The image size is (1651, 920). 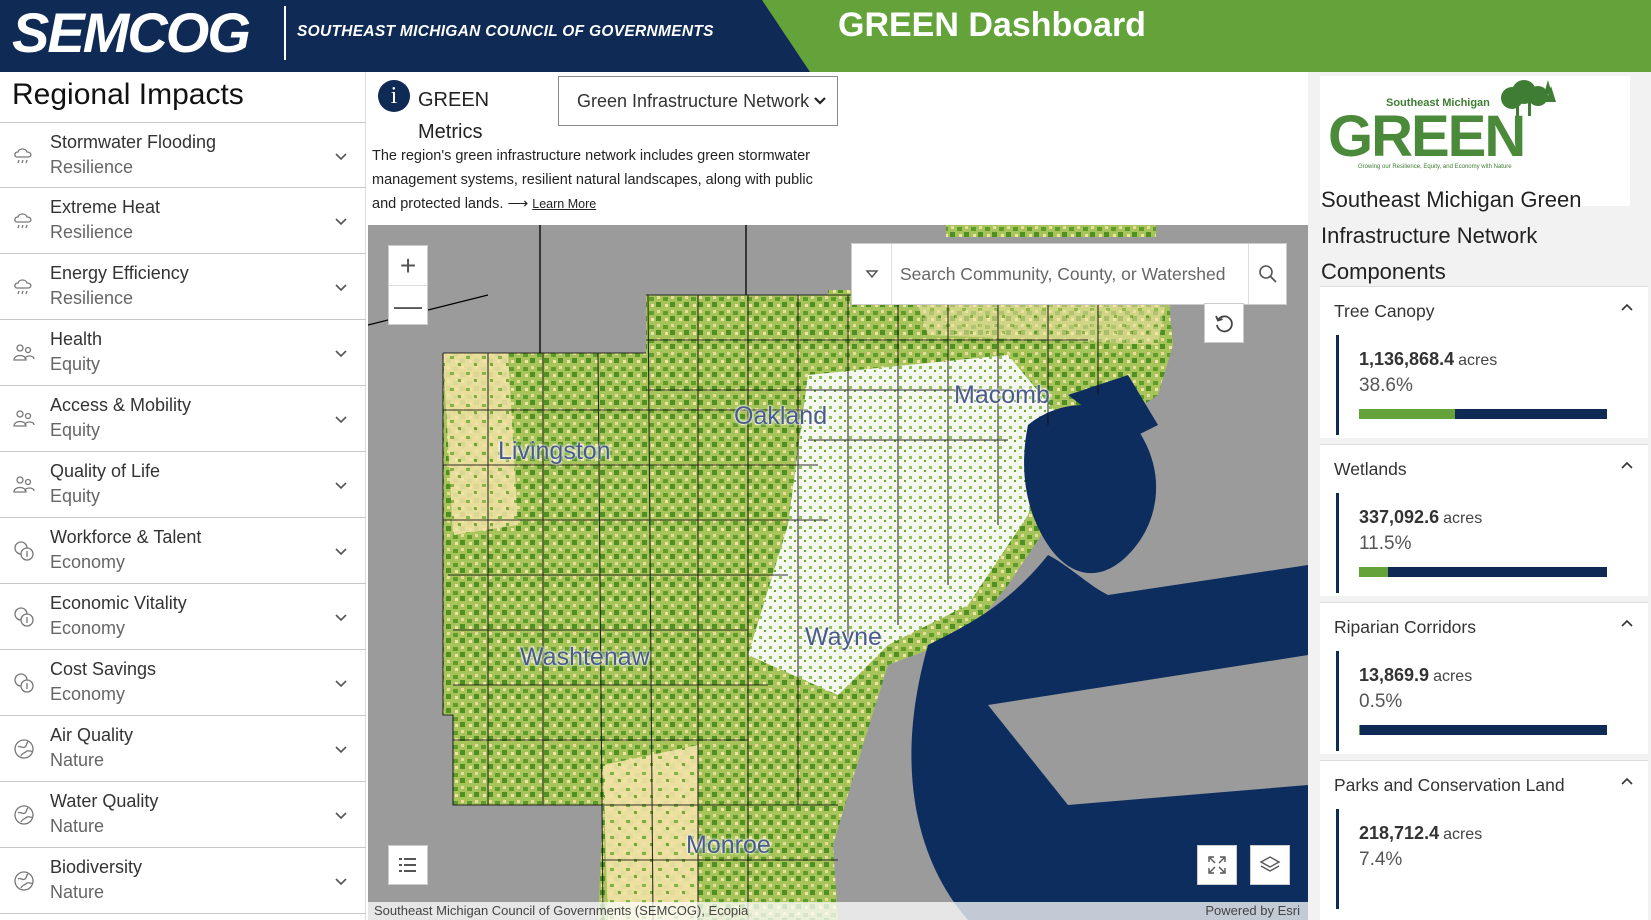 What do you see at coordinates (126, 537) in the screenshot?
I see `impact-name: Workforce & Talent` at bounding box center [126, 537].